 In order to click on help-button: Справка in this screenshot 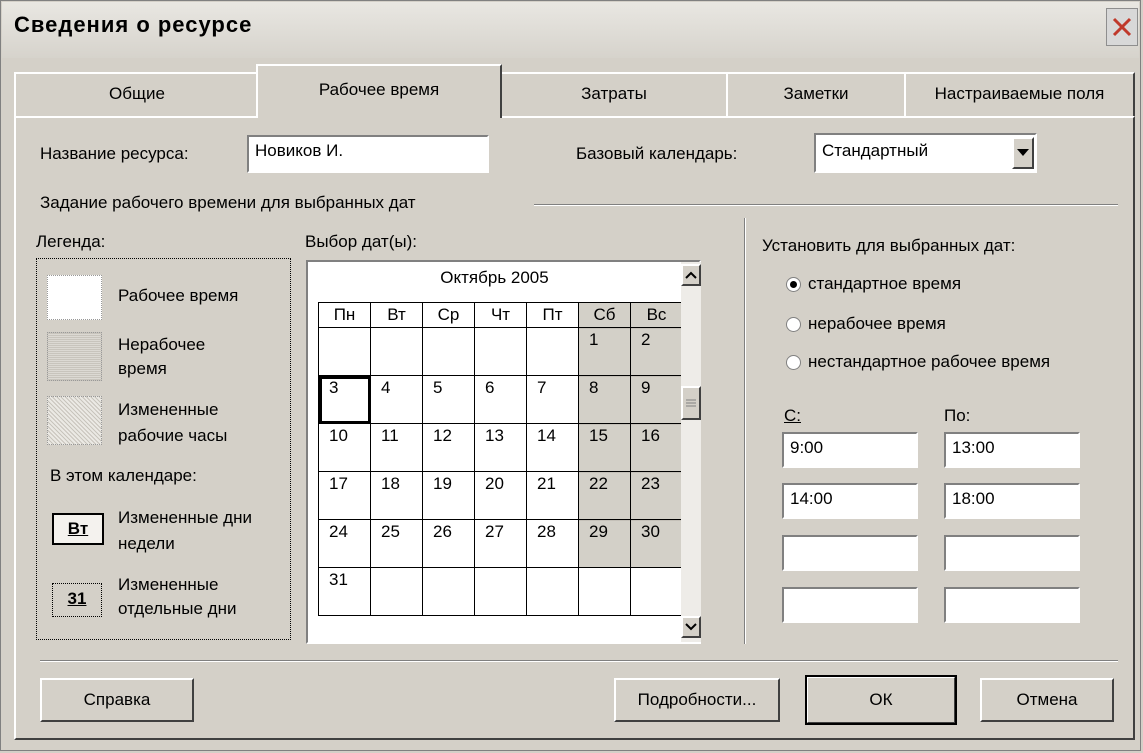, I will do `click(117, 700)`.